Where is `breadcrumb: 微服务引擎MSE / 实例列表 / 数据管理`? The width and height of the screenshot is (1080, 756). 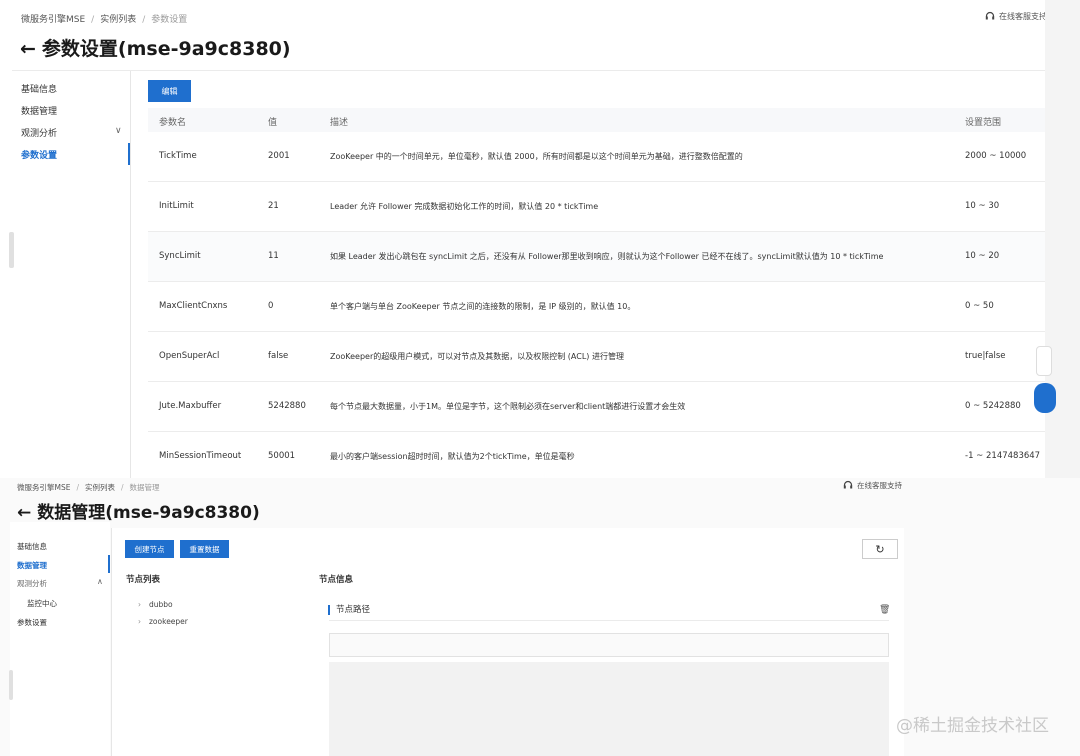
breadcrumb: 微服务引擎MSE / 实例列表 / 数据管理 is located at coordinates (88, 487).